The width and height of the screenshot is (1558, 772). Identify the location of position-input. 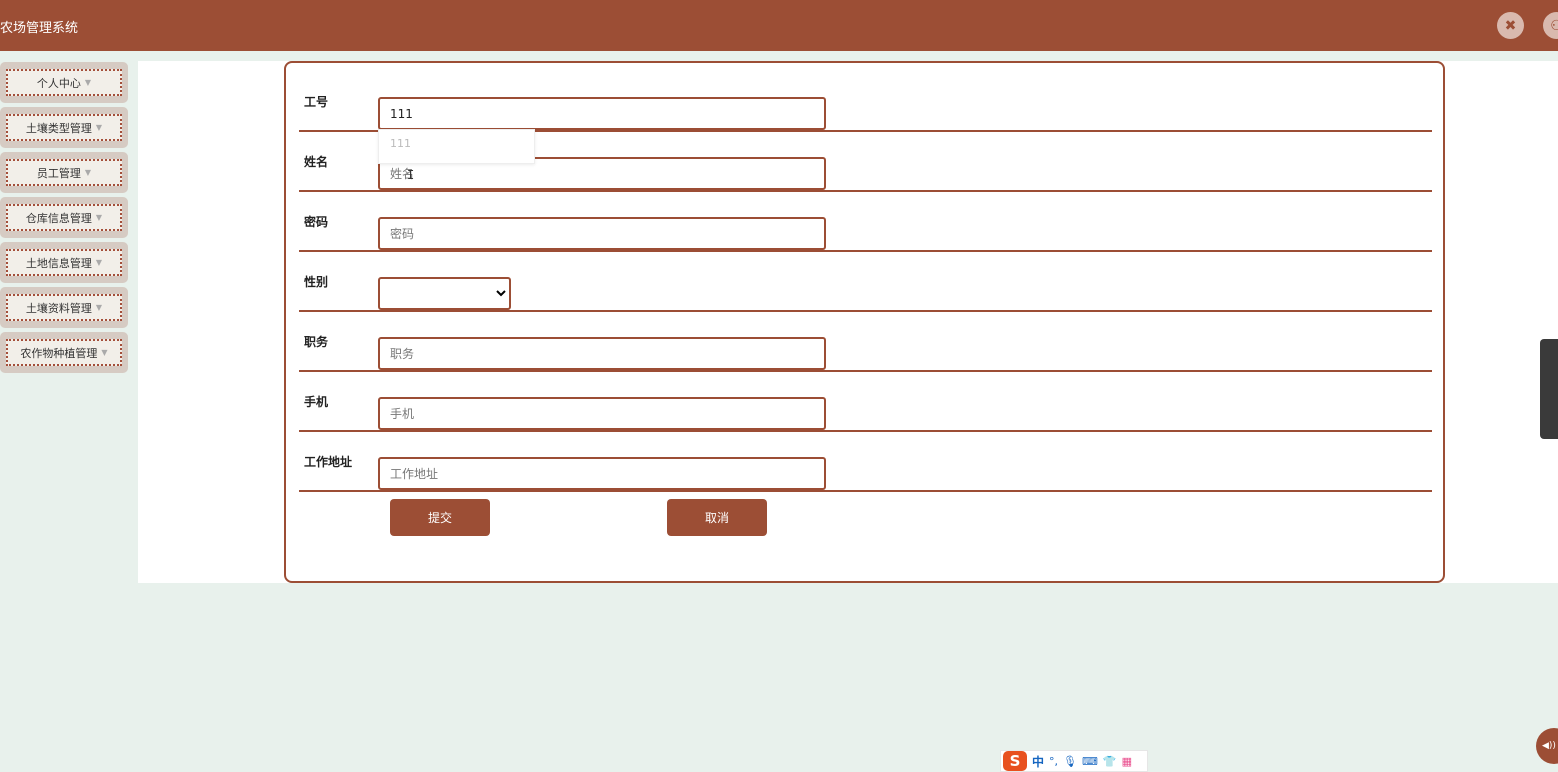
(602, 353).